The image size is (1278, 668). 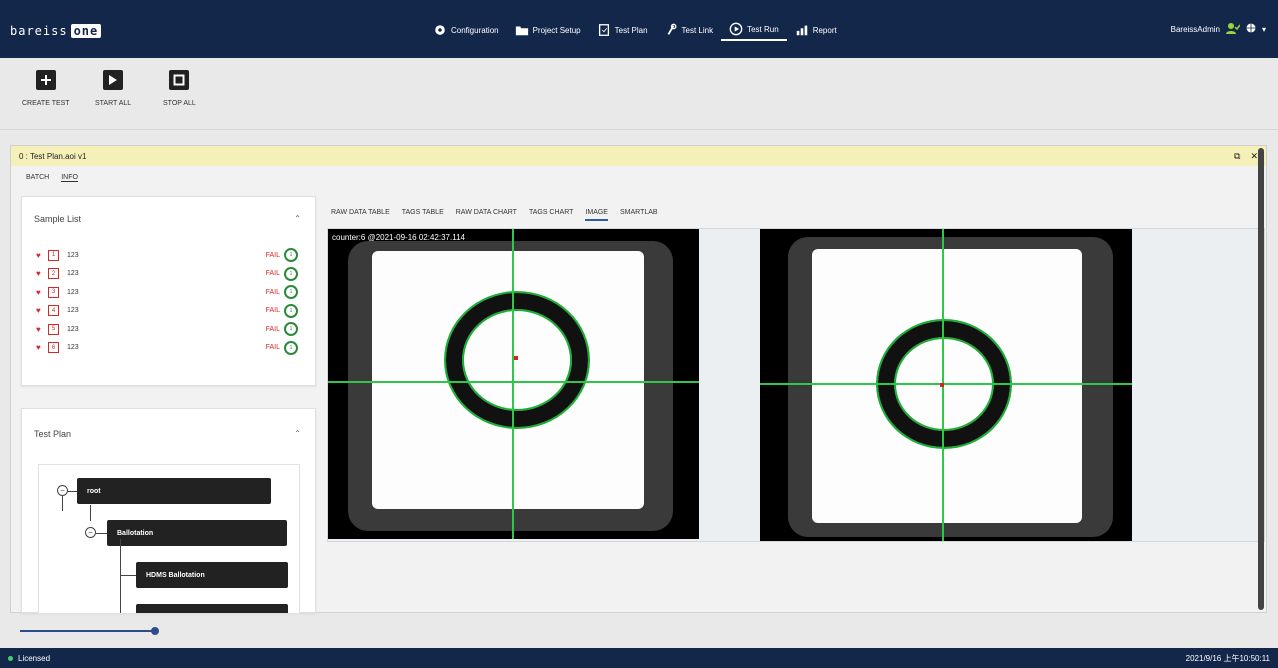 I want to click on panel-tabs: BATCH INFO, so click(x=52, y=178).